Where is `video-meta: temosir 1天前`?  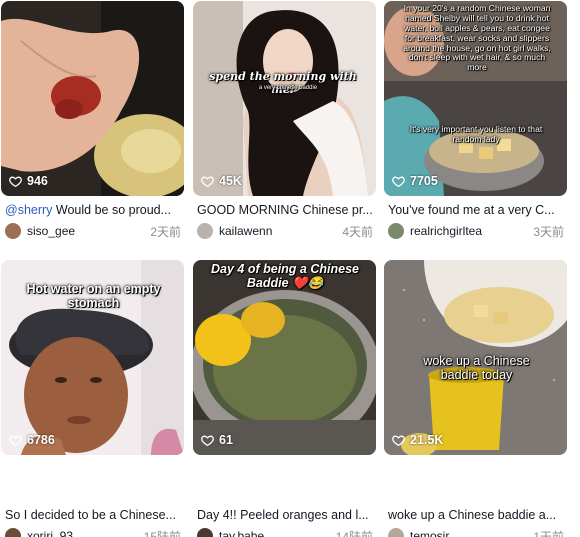 video-meta: temosir 1天前 is located at coordinates (476, 532).